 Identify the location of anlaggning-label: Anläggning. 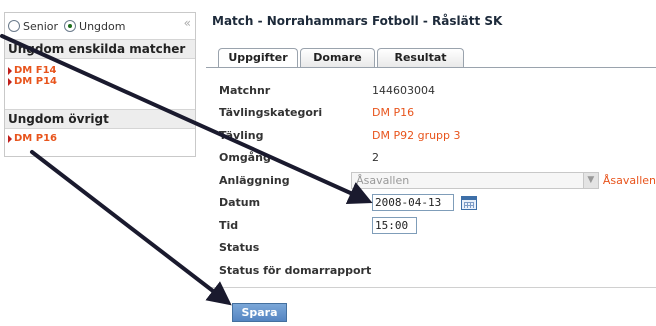
(254, 180).